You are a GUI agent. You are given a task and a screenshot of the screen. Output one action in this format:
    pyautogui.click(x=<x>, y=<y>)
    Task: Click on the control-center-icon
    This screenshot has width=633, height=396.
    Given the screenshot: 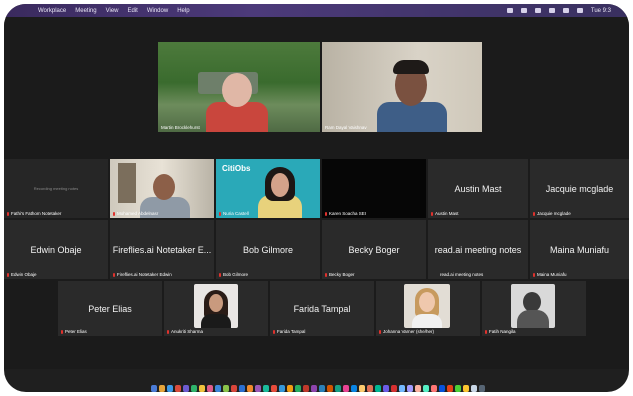 What is the action you would take?
    pyautogui.click(x=579, y=10)
    